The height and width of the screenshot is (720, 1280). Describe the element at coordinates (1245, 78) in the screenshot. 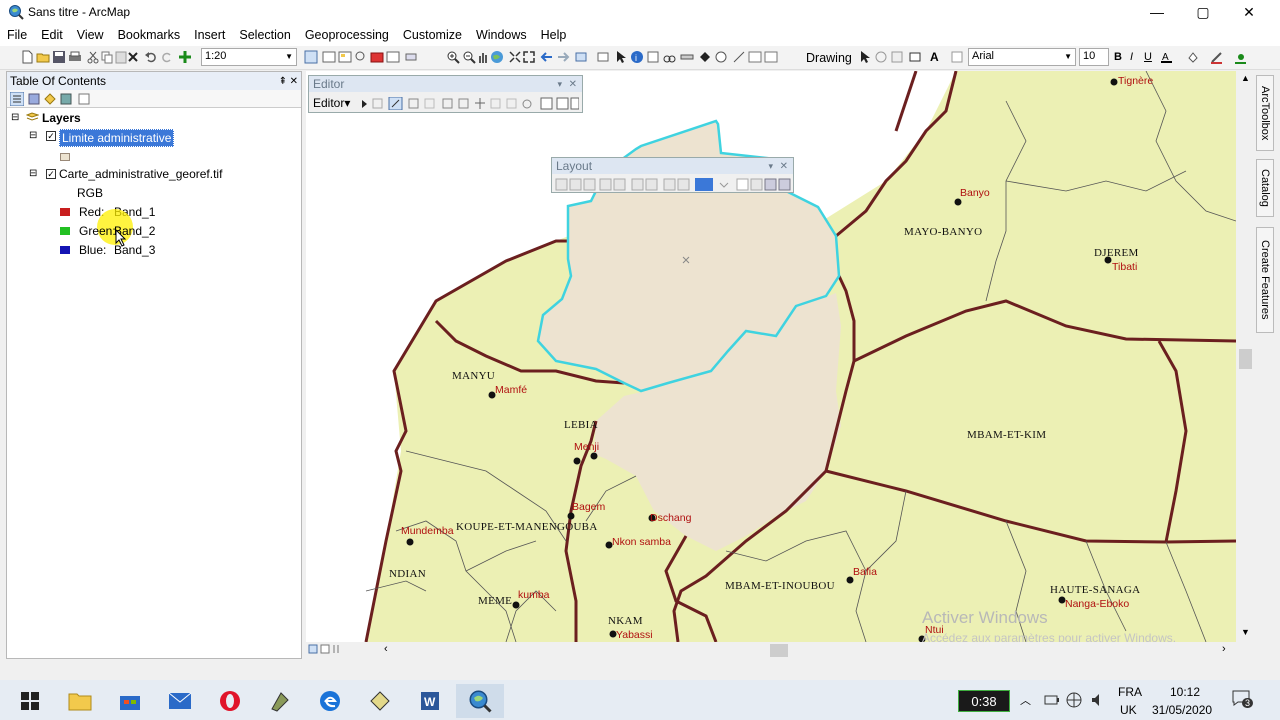

I see `scroll-up-icon: ▲` at that location.